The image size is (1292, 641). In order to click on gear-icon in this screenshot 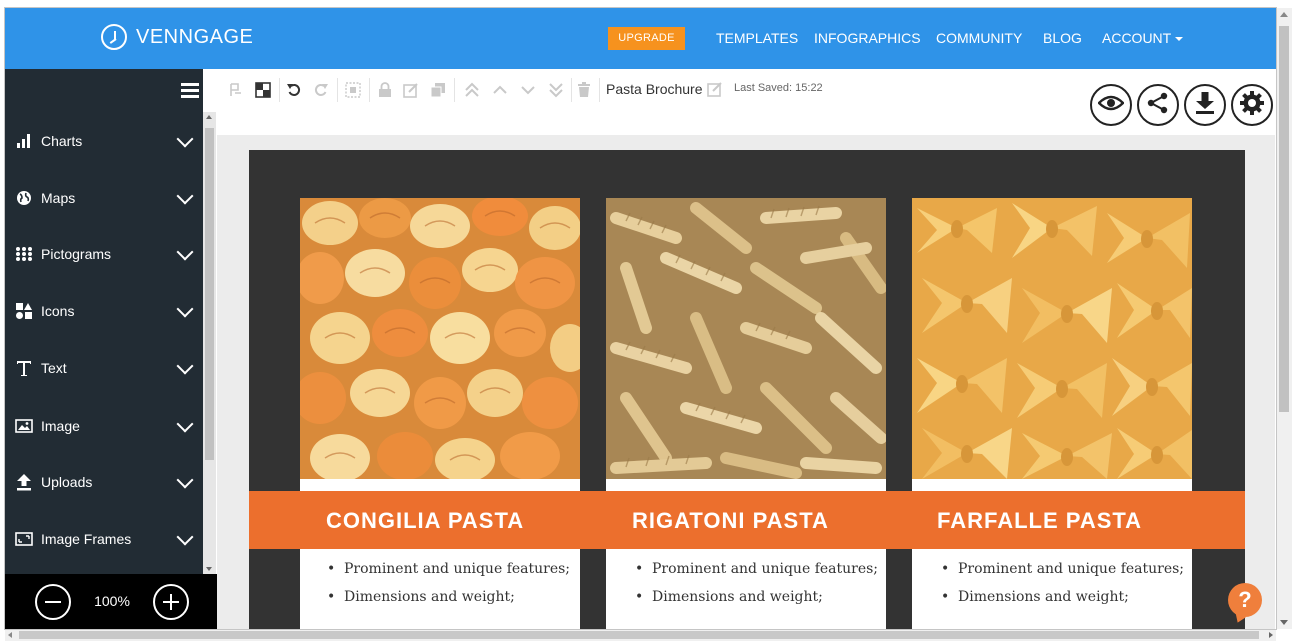, I will do `click(1252, 105)`.